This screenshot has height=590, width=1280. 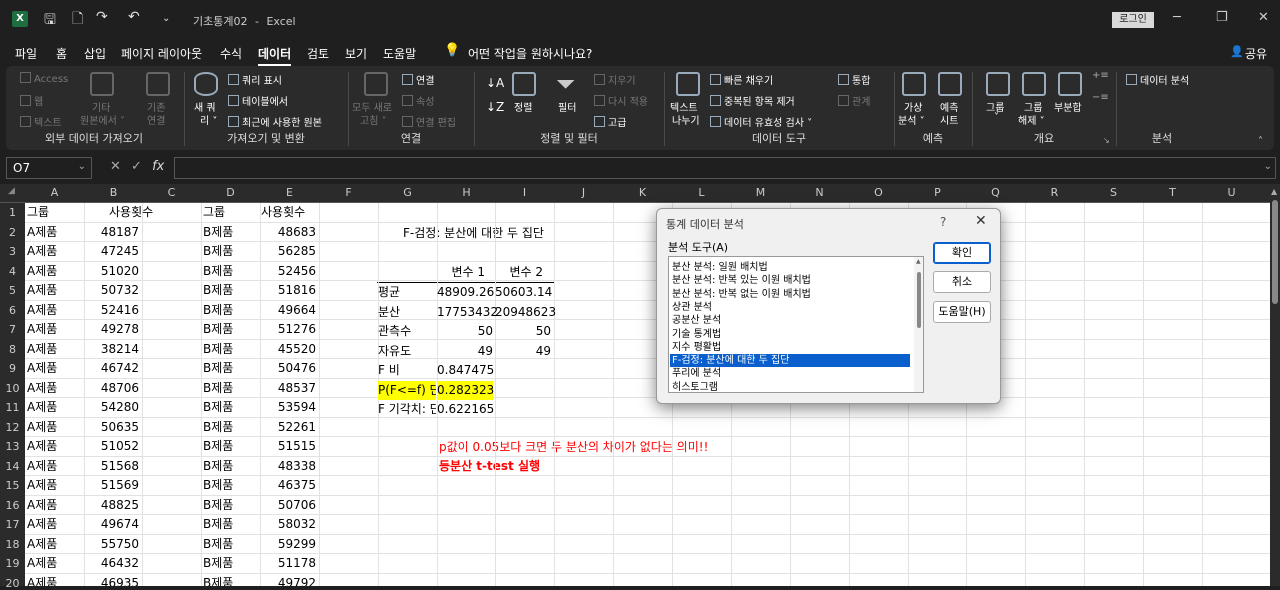 I want to click on analysis-tool-item: 분산 분석: 반복 없는 이원 배치법, so click(x=790, y=294).